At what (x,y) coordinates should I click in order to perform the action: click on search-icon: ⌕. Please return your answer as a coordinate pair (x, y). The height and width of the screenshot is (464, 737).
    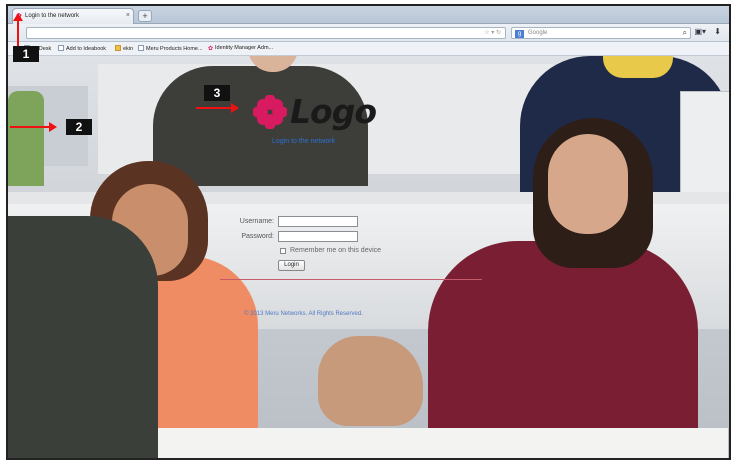
    Looking at the image, I should click on (685, 33).